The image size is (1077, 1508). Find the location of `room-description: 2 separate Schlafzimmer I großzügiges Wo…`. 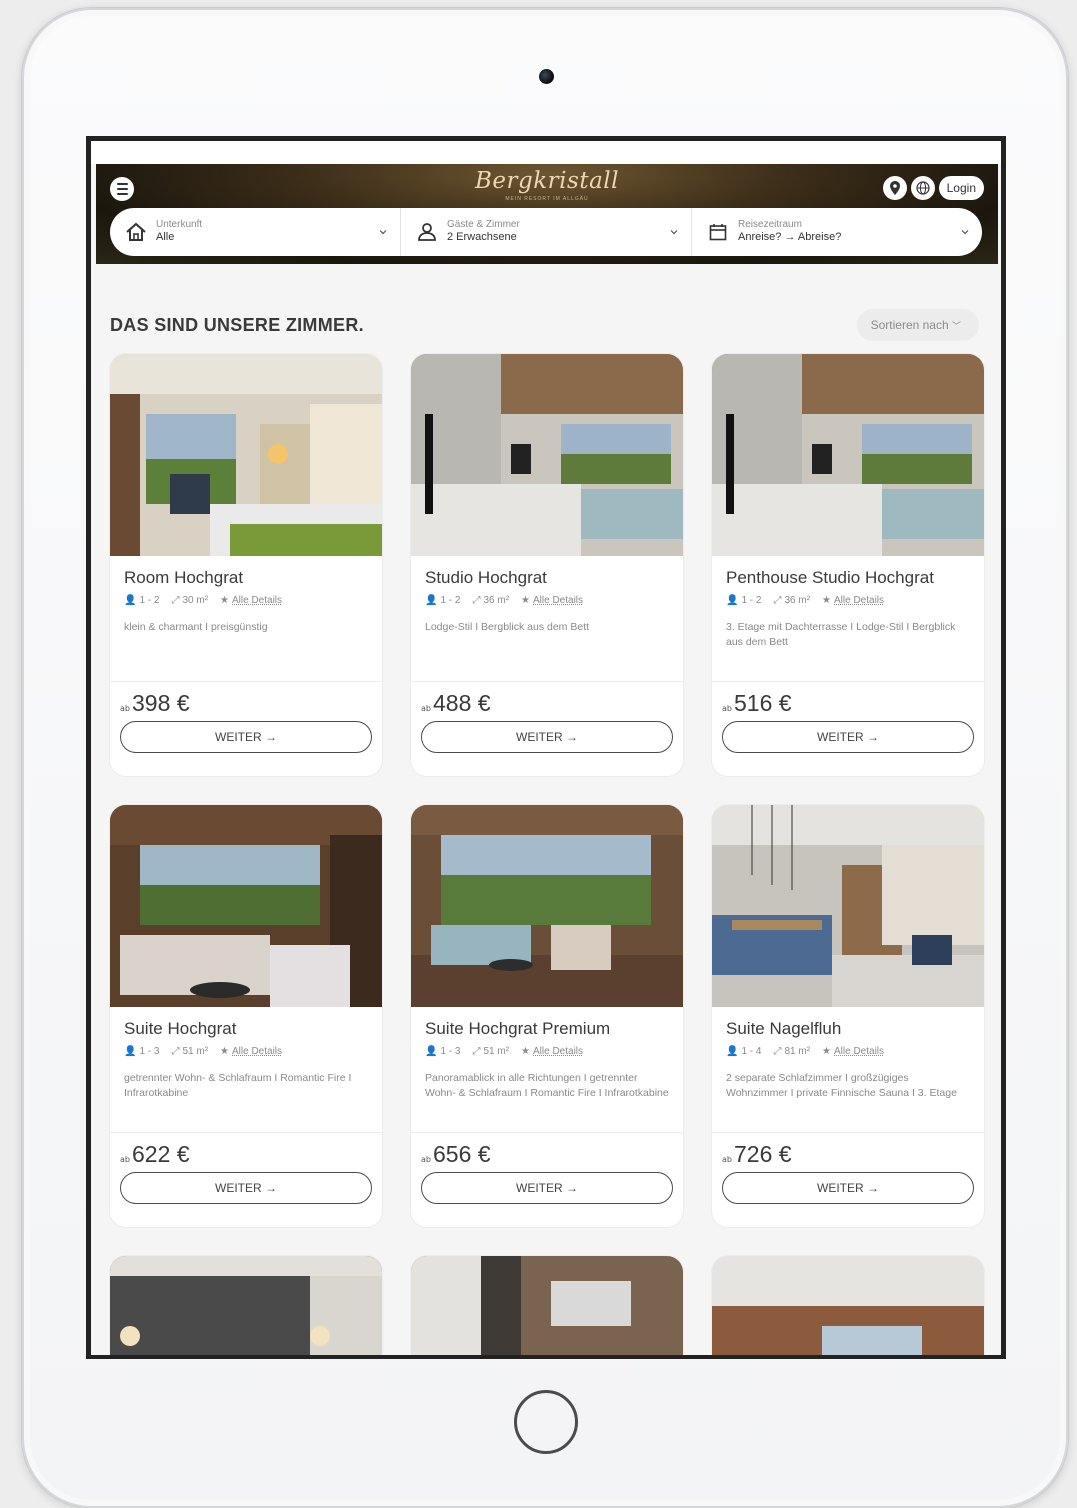

room-description: 2 separate Schlafzimmer I großzügiges Wo… is located at coordinates (841, 1085).